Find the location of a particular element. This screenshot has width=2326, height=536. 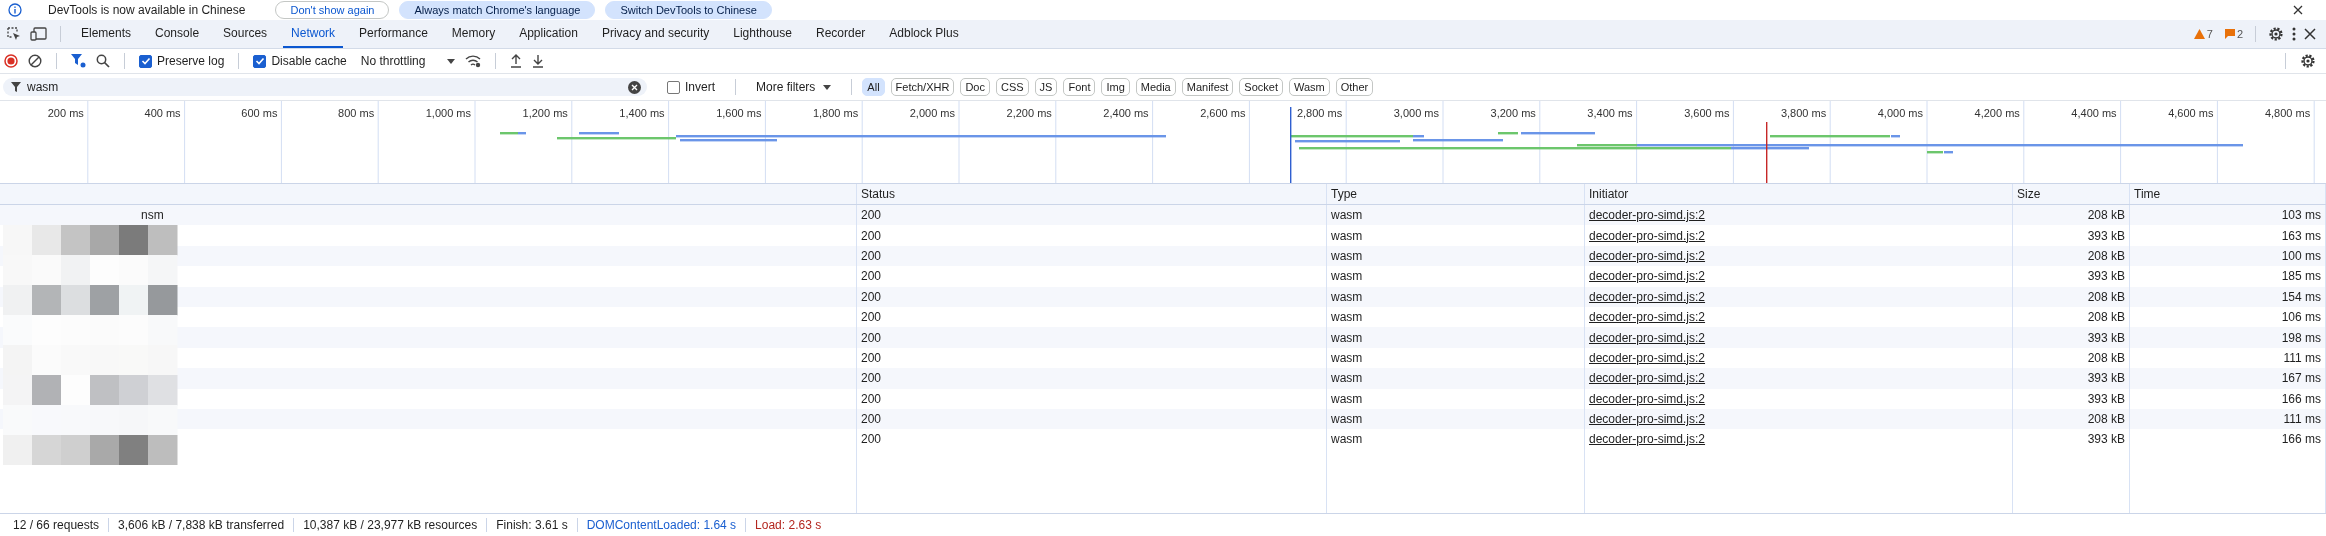

type-filter-button: Other is located at coordinates (1354, 87).